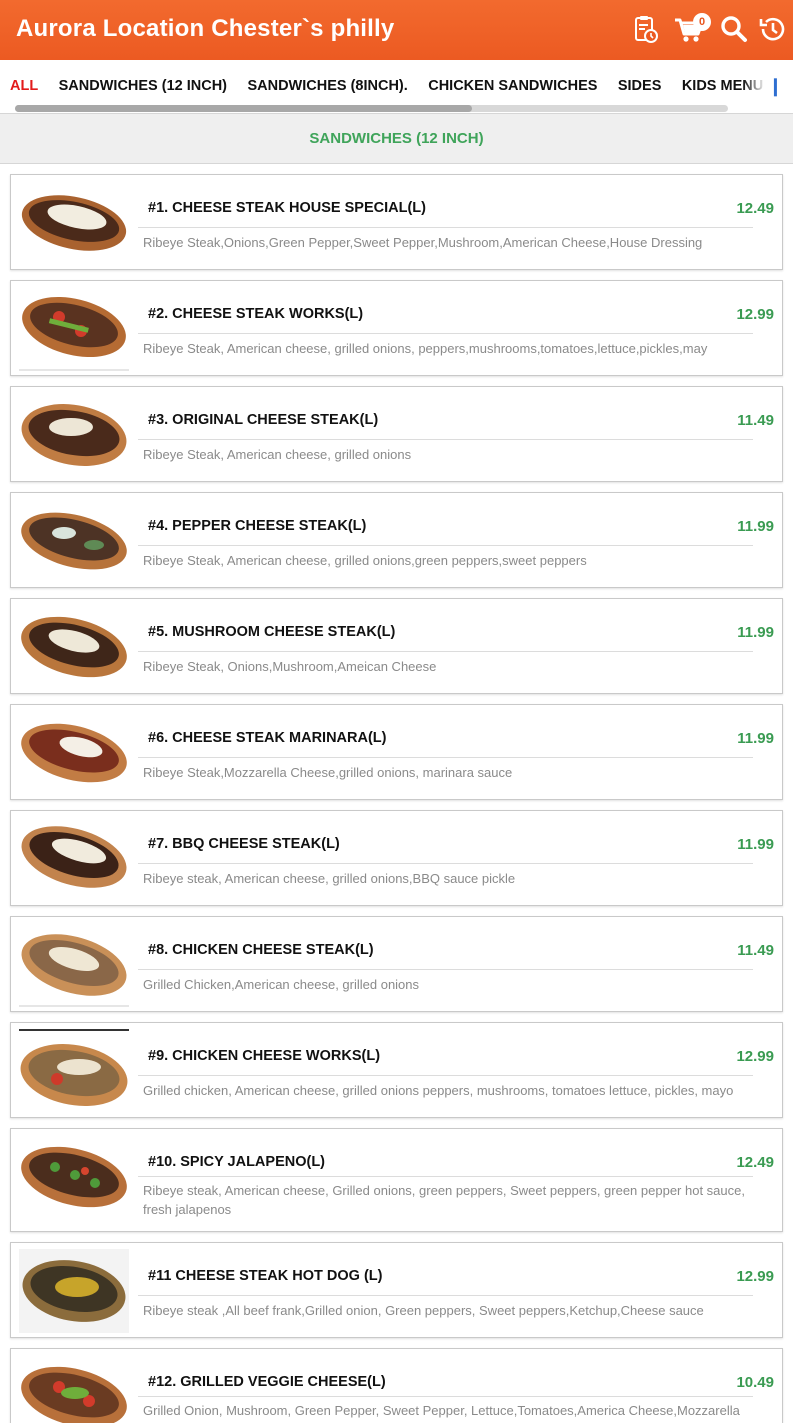 This screenshot has height=1423, width=793. Describe the element at coordinates (237, 1162) in the screenshot. I see `item-name: #10. SPICY JALAPENO(L)` at that location.